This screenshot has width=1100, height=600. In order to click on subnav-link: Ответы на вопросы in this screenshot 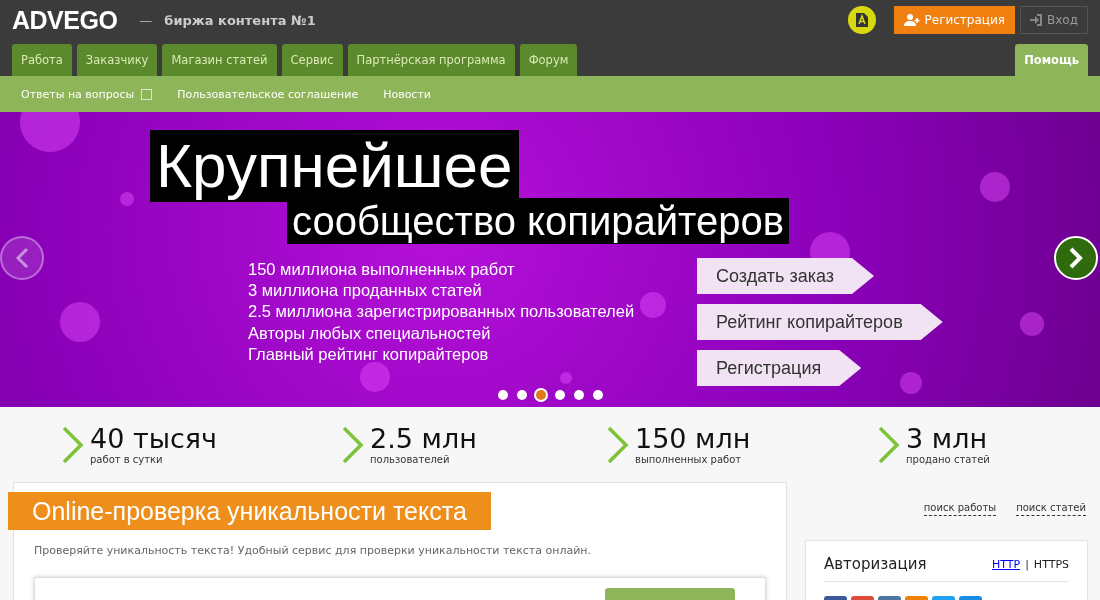, I will do `click(78, 94)`.